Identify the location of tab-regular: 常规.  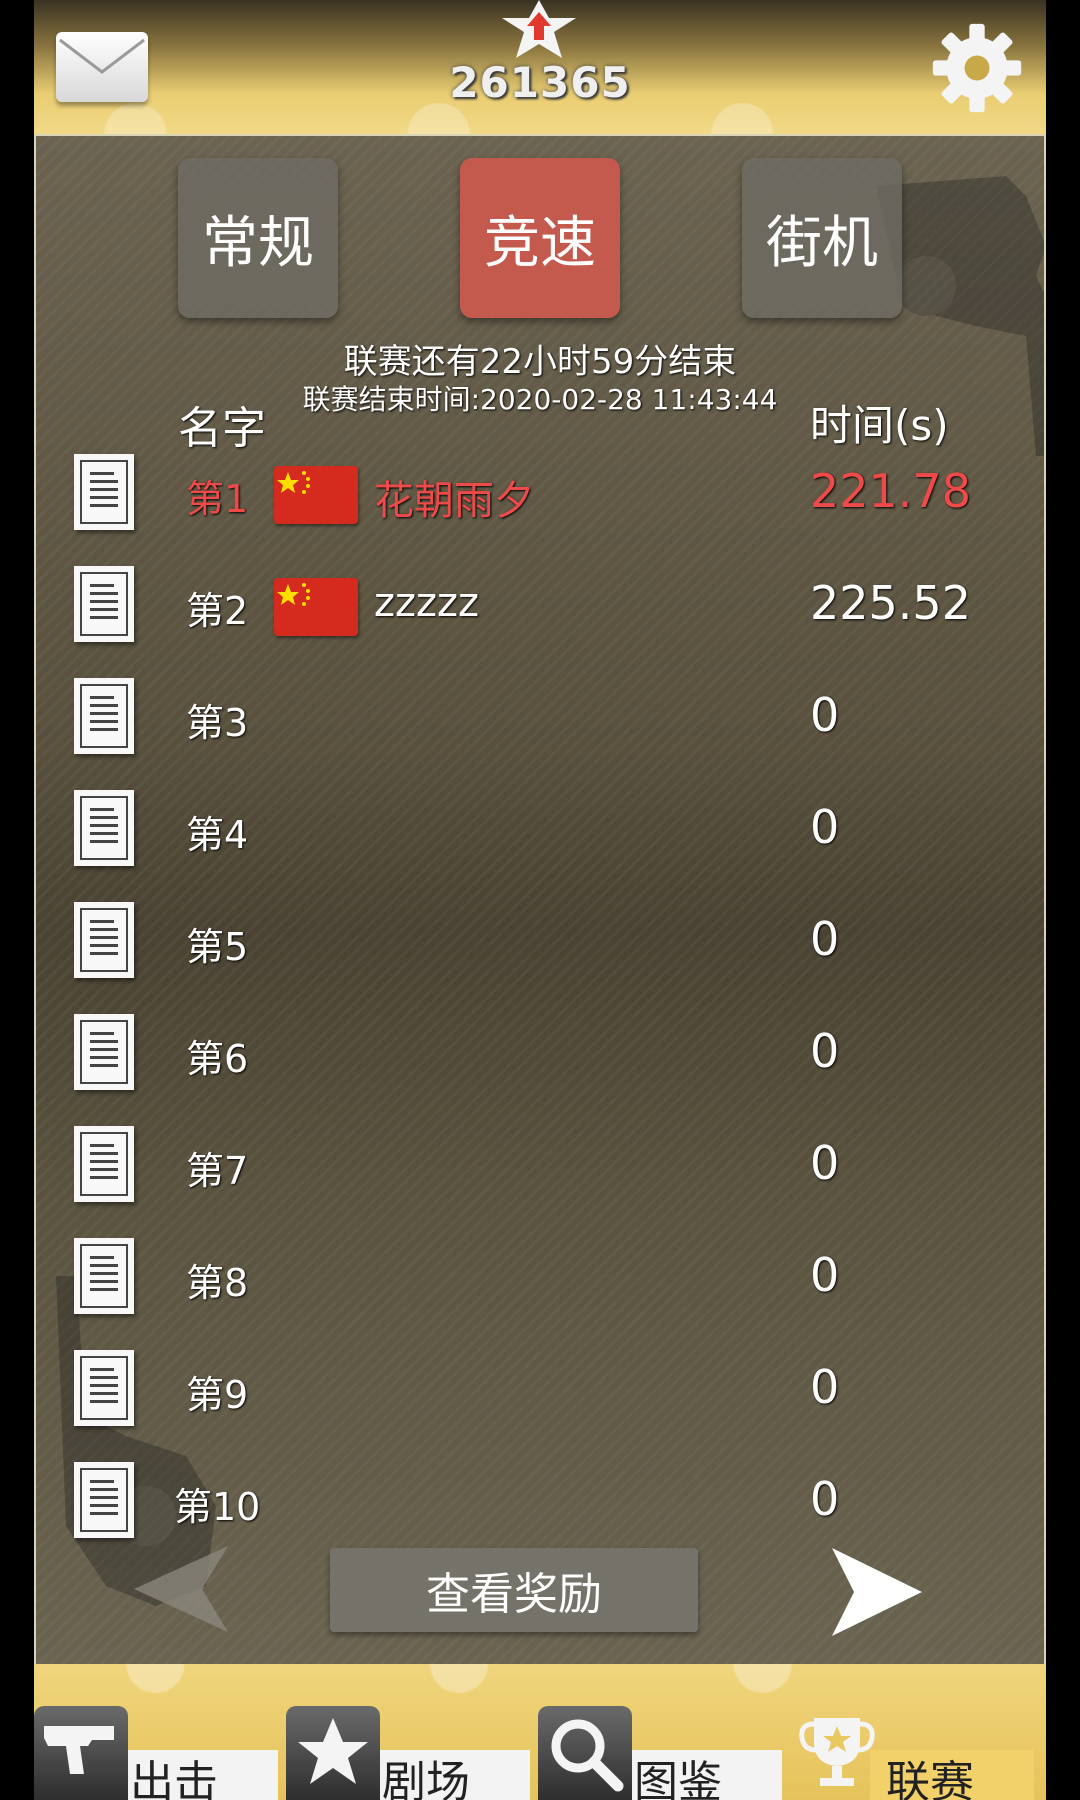
(258, 238).